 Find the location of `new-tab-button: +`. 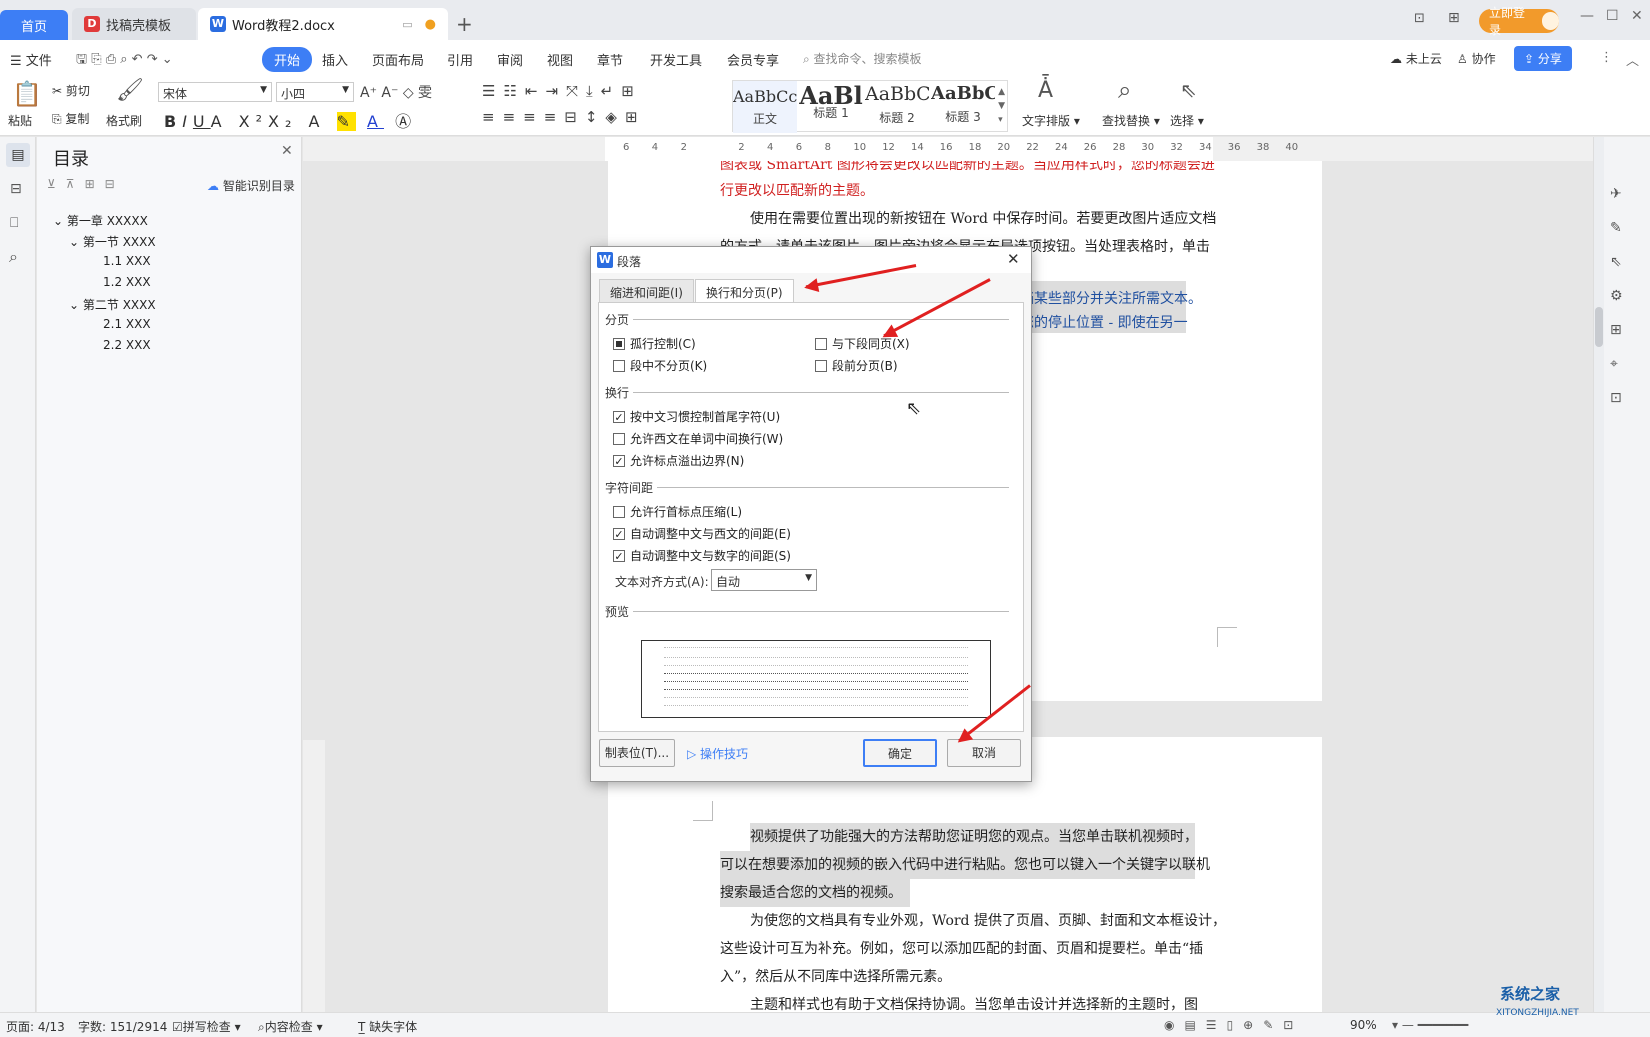

new-tab-button: + is located at coordinates (464, 24).